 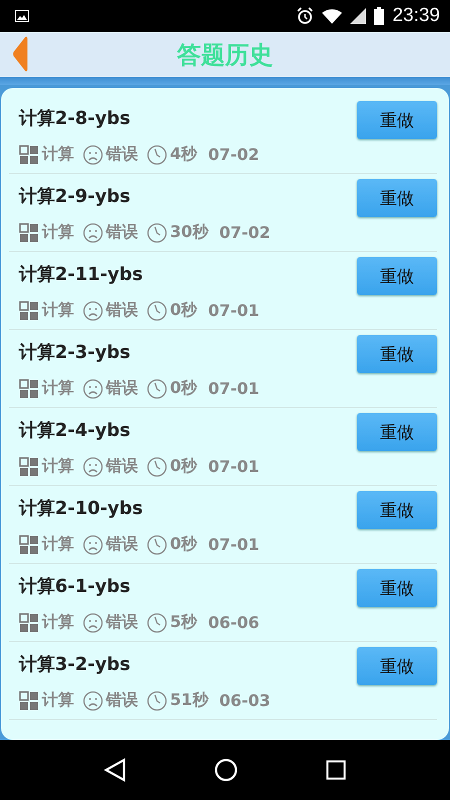 What do you see at coordinates (379, 16) in the screenshot?
I see `battery-icon` at bounding box center [379, 16].